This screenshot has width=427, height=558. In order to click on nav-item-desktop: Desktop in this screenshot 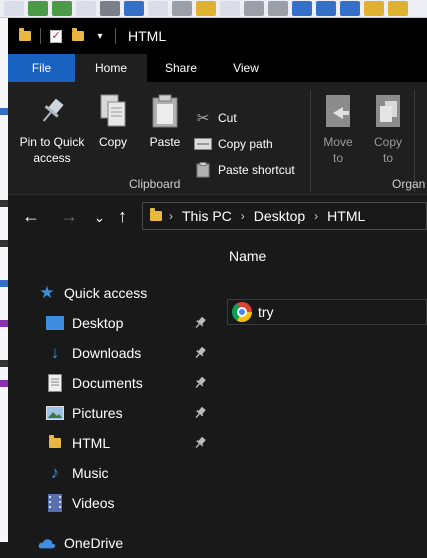, I will do `click(111, 323)`.